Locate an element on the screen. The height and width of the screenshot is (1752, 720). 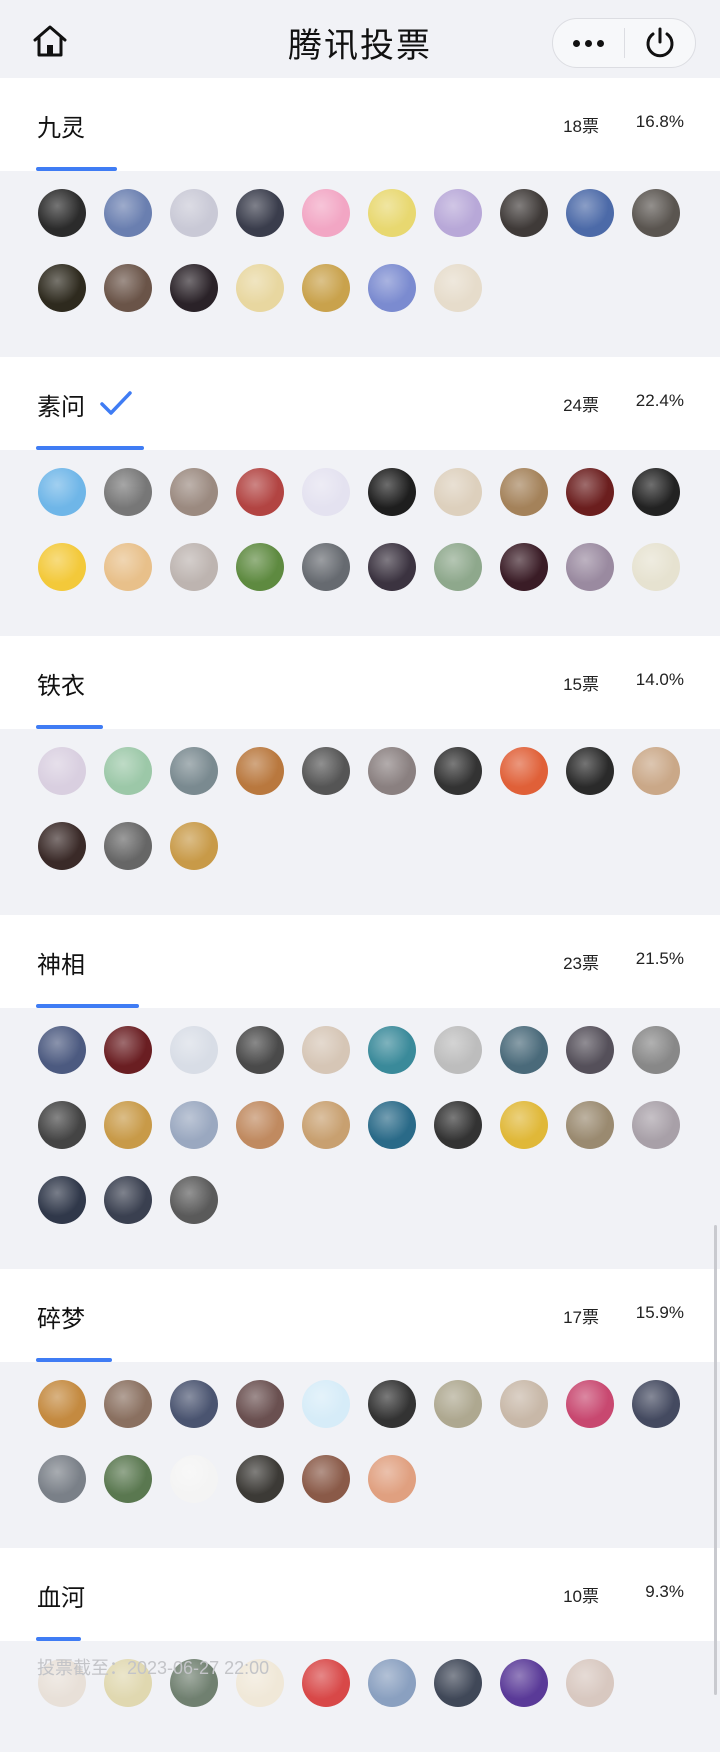
vote-option-header: 九灵 18票 16.8% is located at coordinates (360, 124).